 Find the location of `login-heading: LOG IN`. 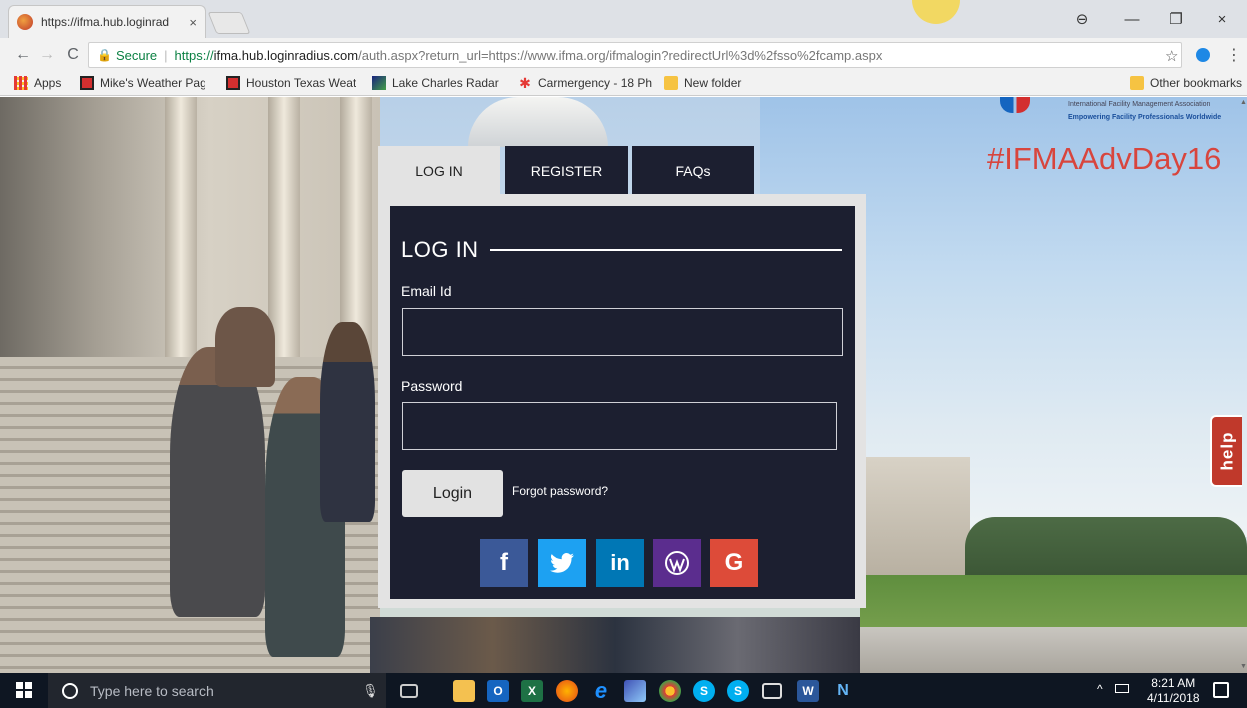

login-heading: LOG IN is located at coordinates (440, 249).